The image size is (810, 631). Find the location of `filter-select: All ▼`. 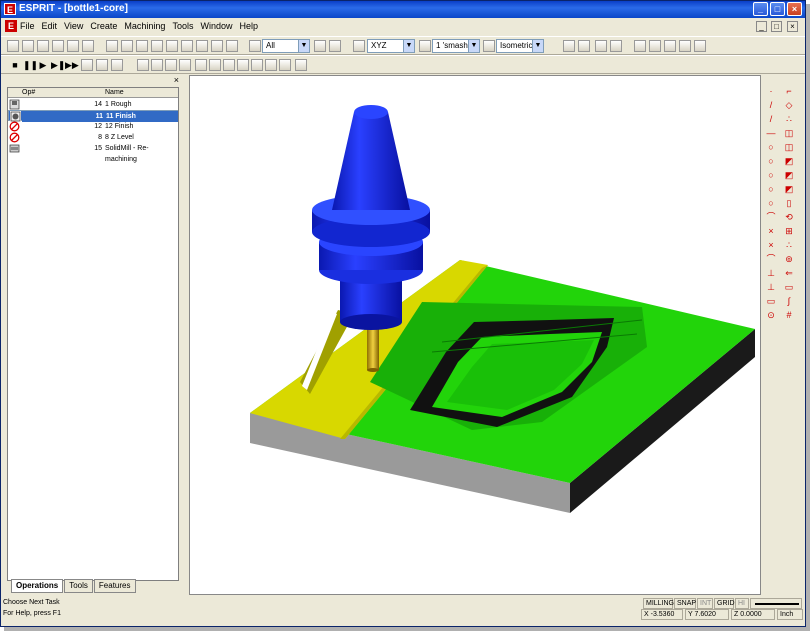

filter-select: All ▼ is located at coordinates (286, 46).